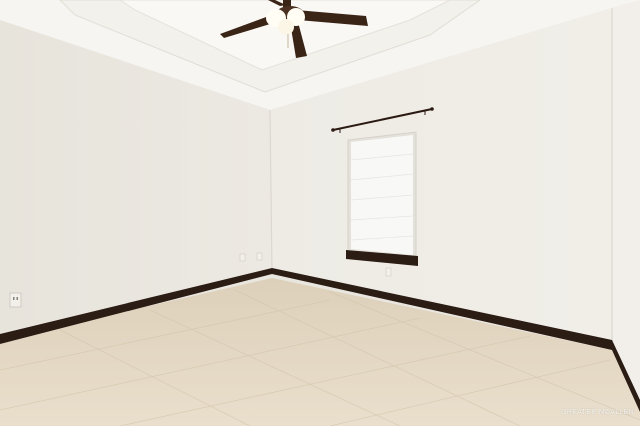 Image resolution: width=640 pixels, height=426 pixels. I want to click on right-wall, so click(626, 204).